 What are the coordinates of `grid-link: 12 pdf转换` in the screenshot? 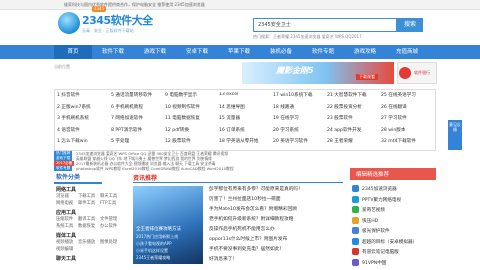 It's located at (191, 130).